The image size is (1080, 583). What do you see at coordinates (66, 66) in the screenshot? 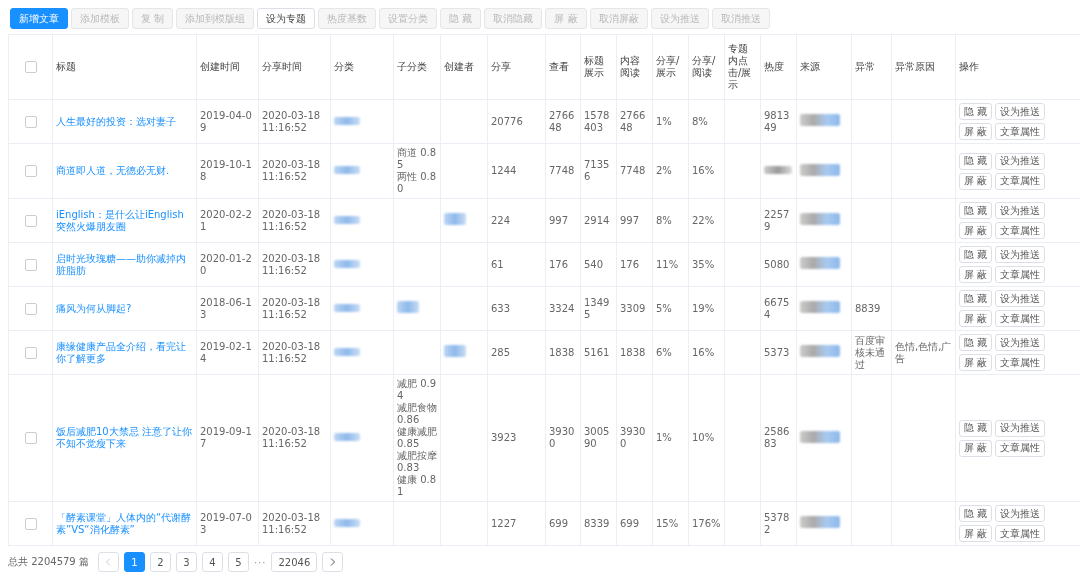
I see `column-header: 标题` at bounding box center [66, 66].